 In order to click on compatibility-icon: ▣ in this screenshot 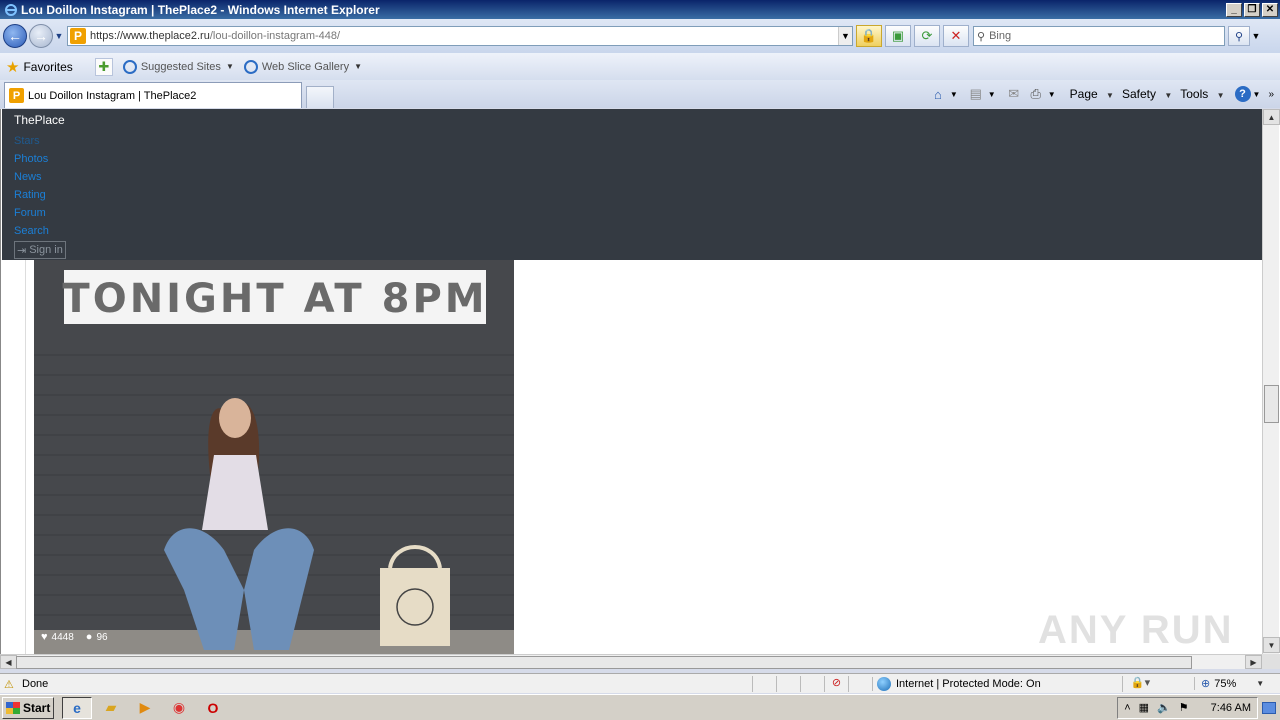, I will do `click(898, 35)`.